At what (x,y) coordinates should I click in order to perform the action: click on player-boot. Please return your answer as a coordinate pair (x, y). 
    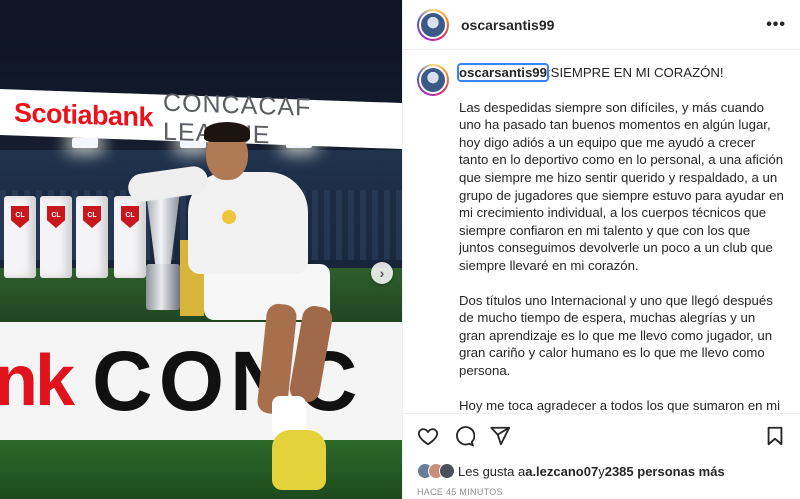
    Looking at the image, I should click on (299, 460).